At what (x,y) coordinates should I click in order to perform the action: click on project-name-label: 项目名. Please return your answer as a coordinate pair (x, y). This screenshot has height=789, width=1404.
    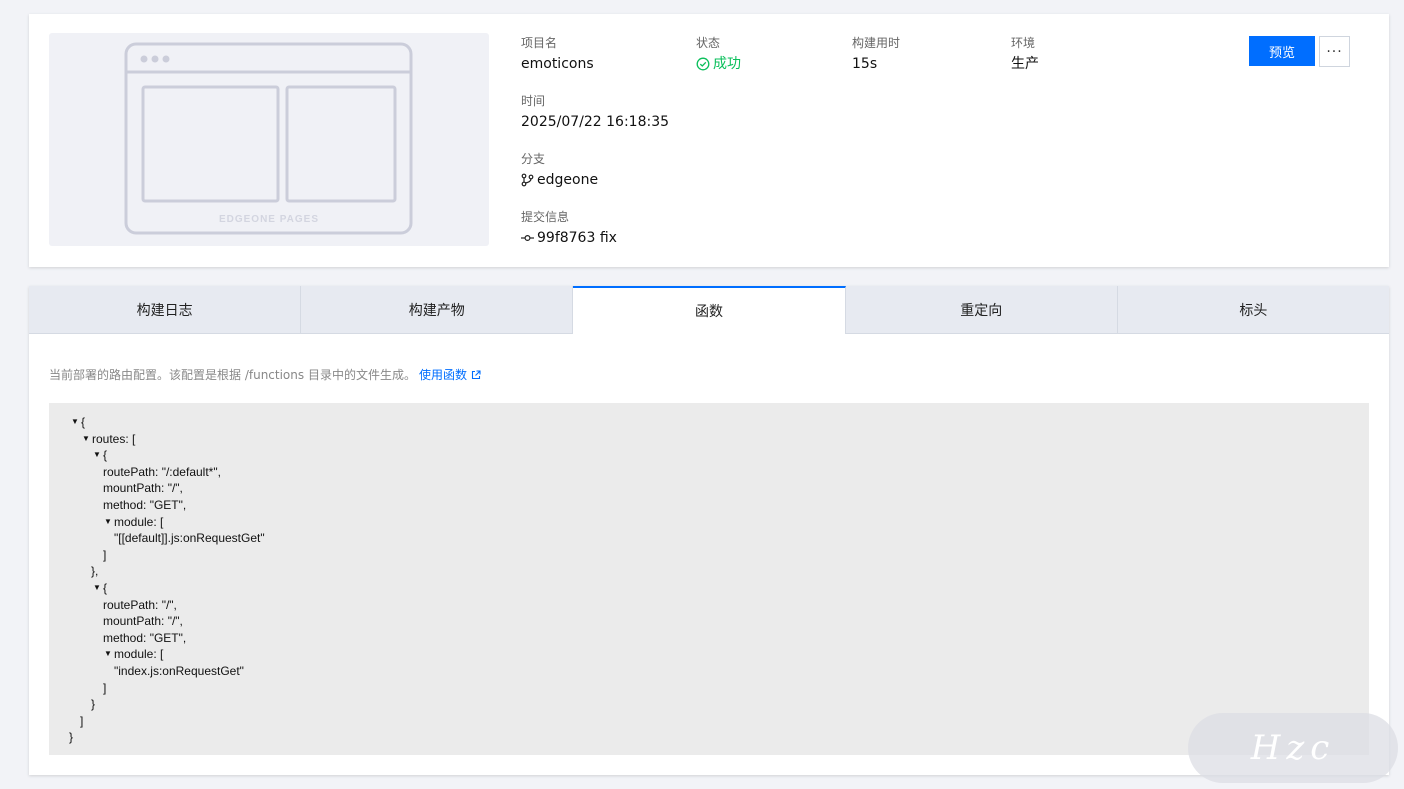
    Looking at the image, I should click on (539, 43).